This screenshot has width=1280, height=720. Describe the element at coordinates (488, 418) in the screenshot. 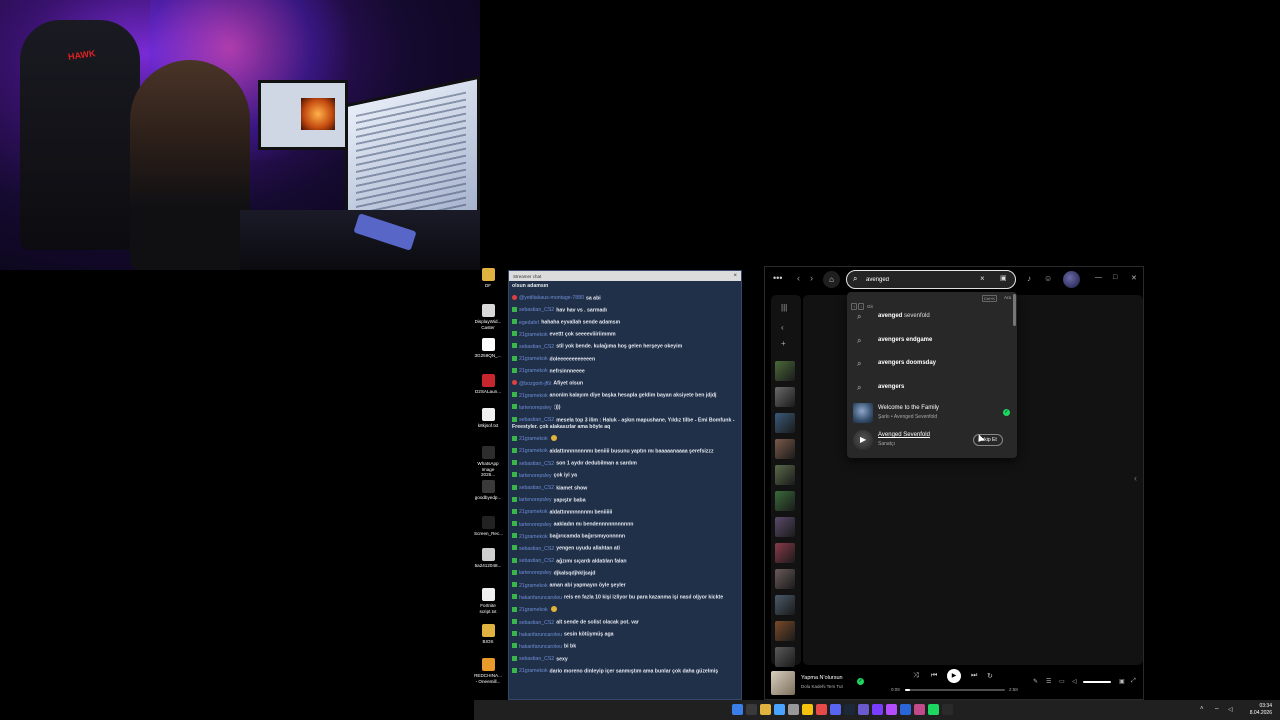

I see `desktop-icon: k8kjsof.txt` at that location.